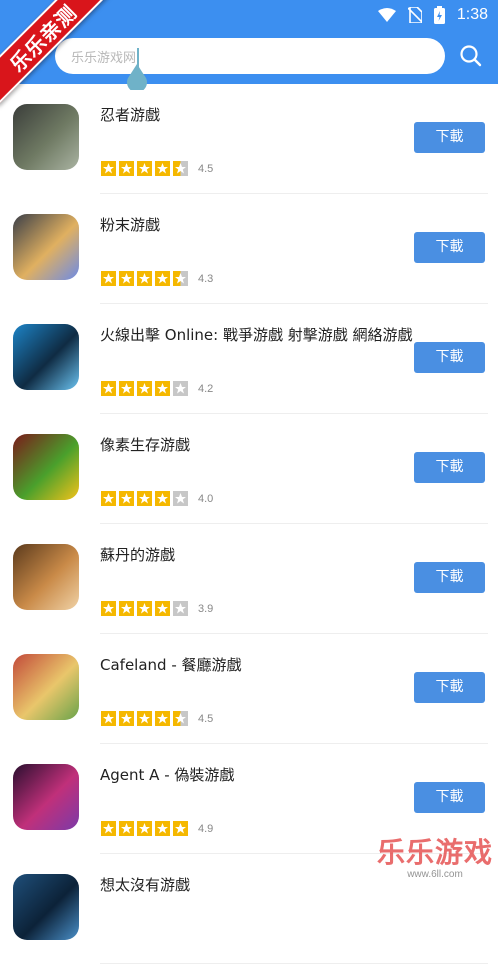  I want to click on rating-value: 4.3, so click(206, 279).